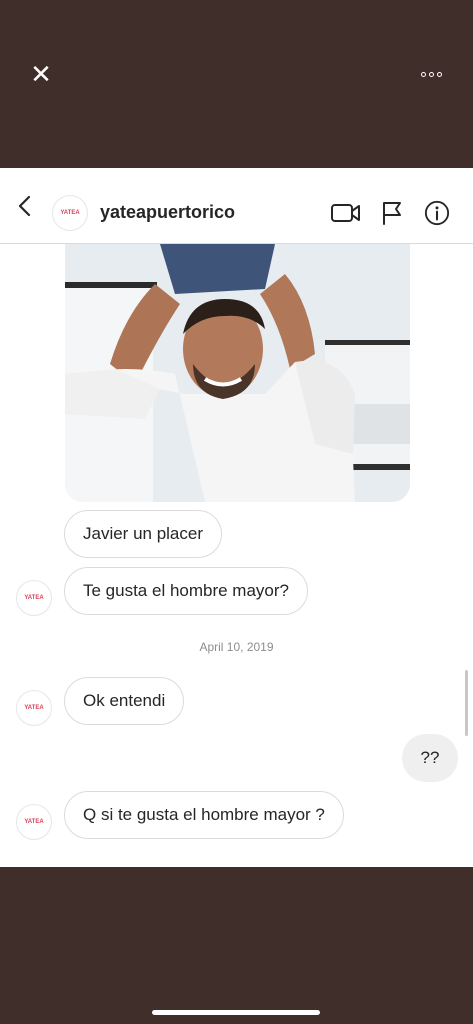  I want to click on date-separator: April 10, 2019, so click(236, 647).